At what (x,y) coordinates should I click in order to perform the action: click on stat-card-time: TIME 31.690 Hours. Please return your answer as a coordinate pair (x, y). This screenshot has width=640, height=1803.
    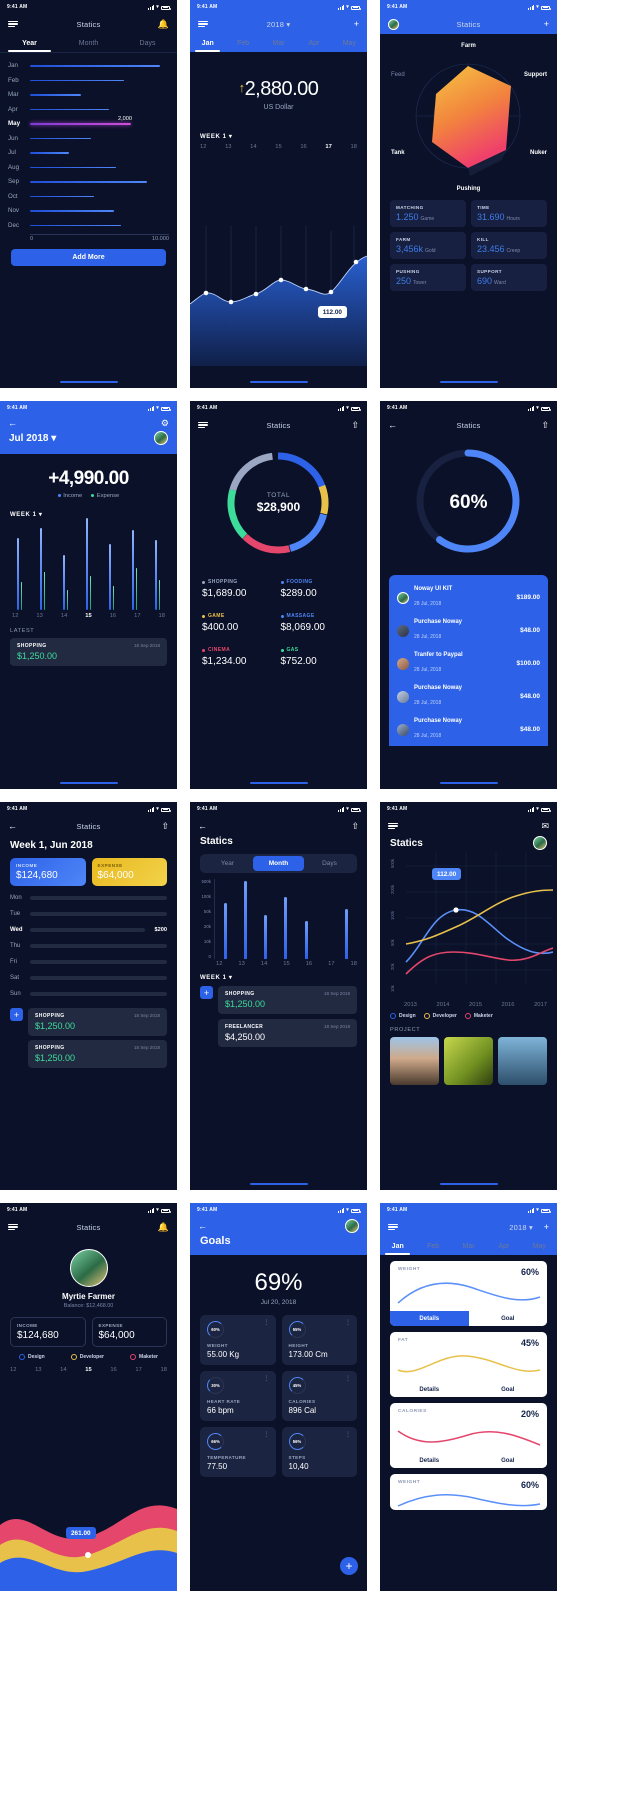
    Looking at the image, I should click on (509, 213).